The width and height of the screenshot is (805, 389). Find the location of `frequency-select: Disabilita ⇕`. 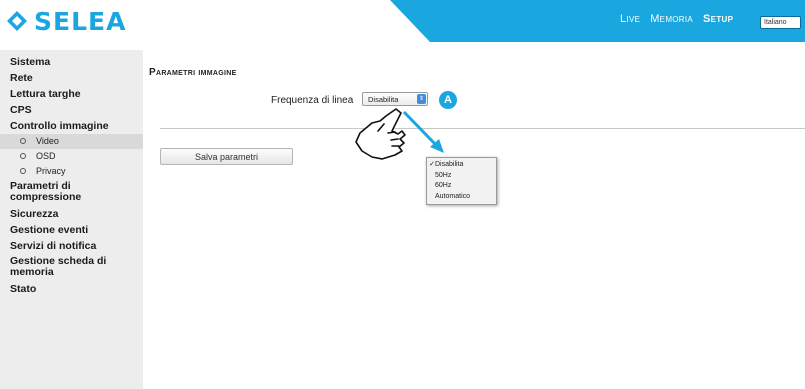

frequency-select: Disabilita ⇕ is located at coordinates (395, 99).